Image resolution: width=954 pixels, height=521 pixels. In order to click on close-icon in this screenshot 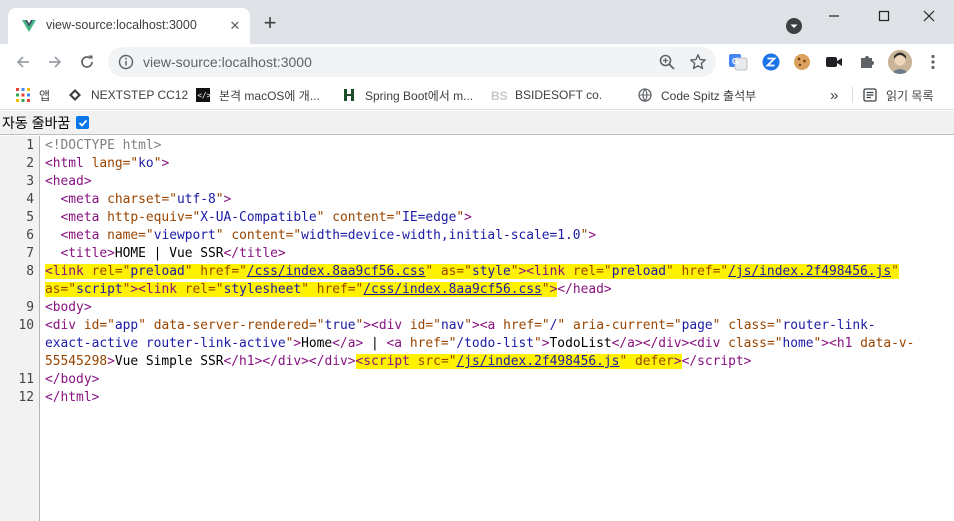, I will do `click(929, 16)`.